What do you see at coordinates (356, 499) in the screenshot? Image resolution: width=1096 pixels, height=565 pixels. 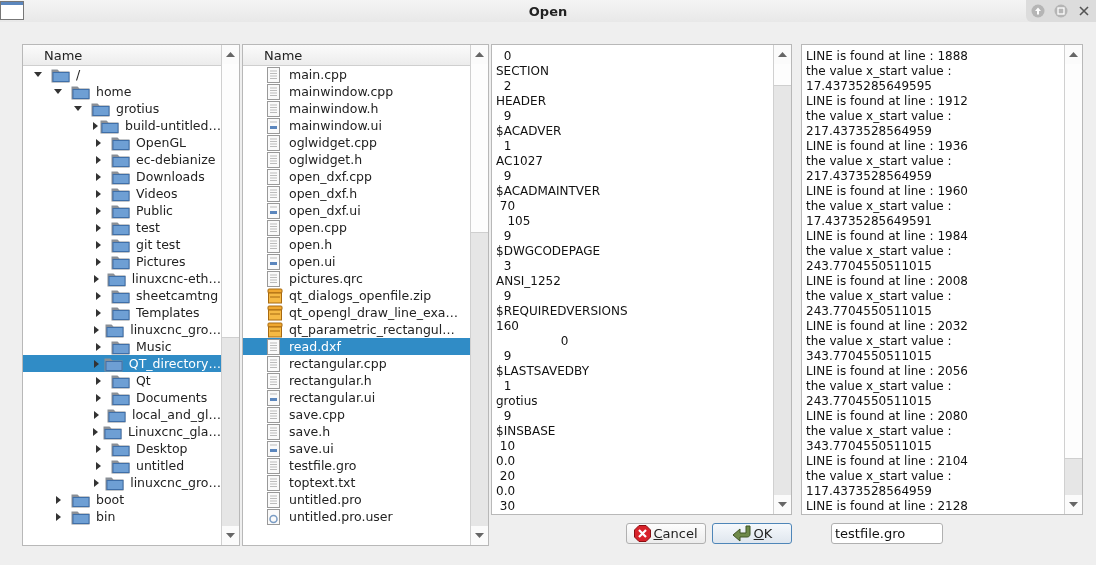 I see `file-item: untitled.pro` at bounding box center [356, 499].